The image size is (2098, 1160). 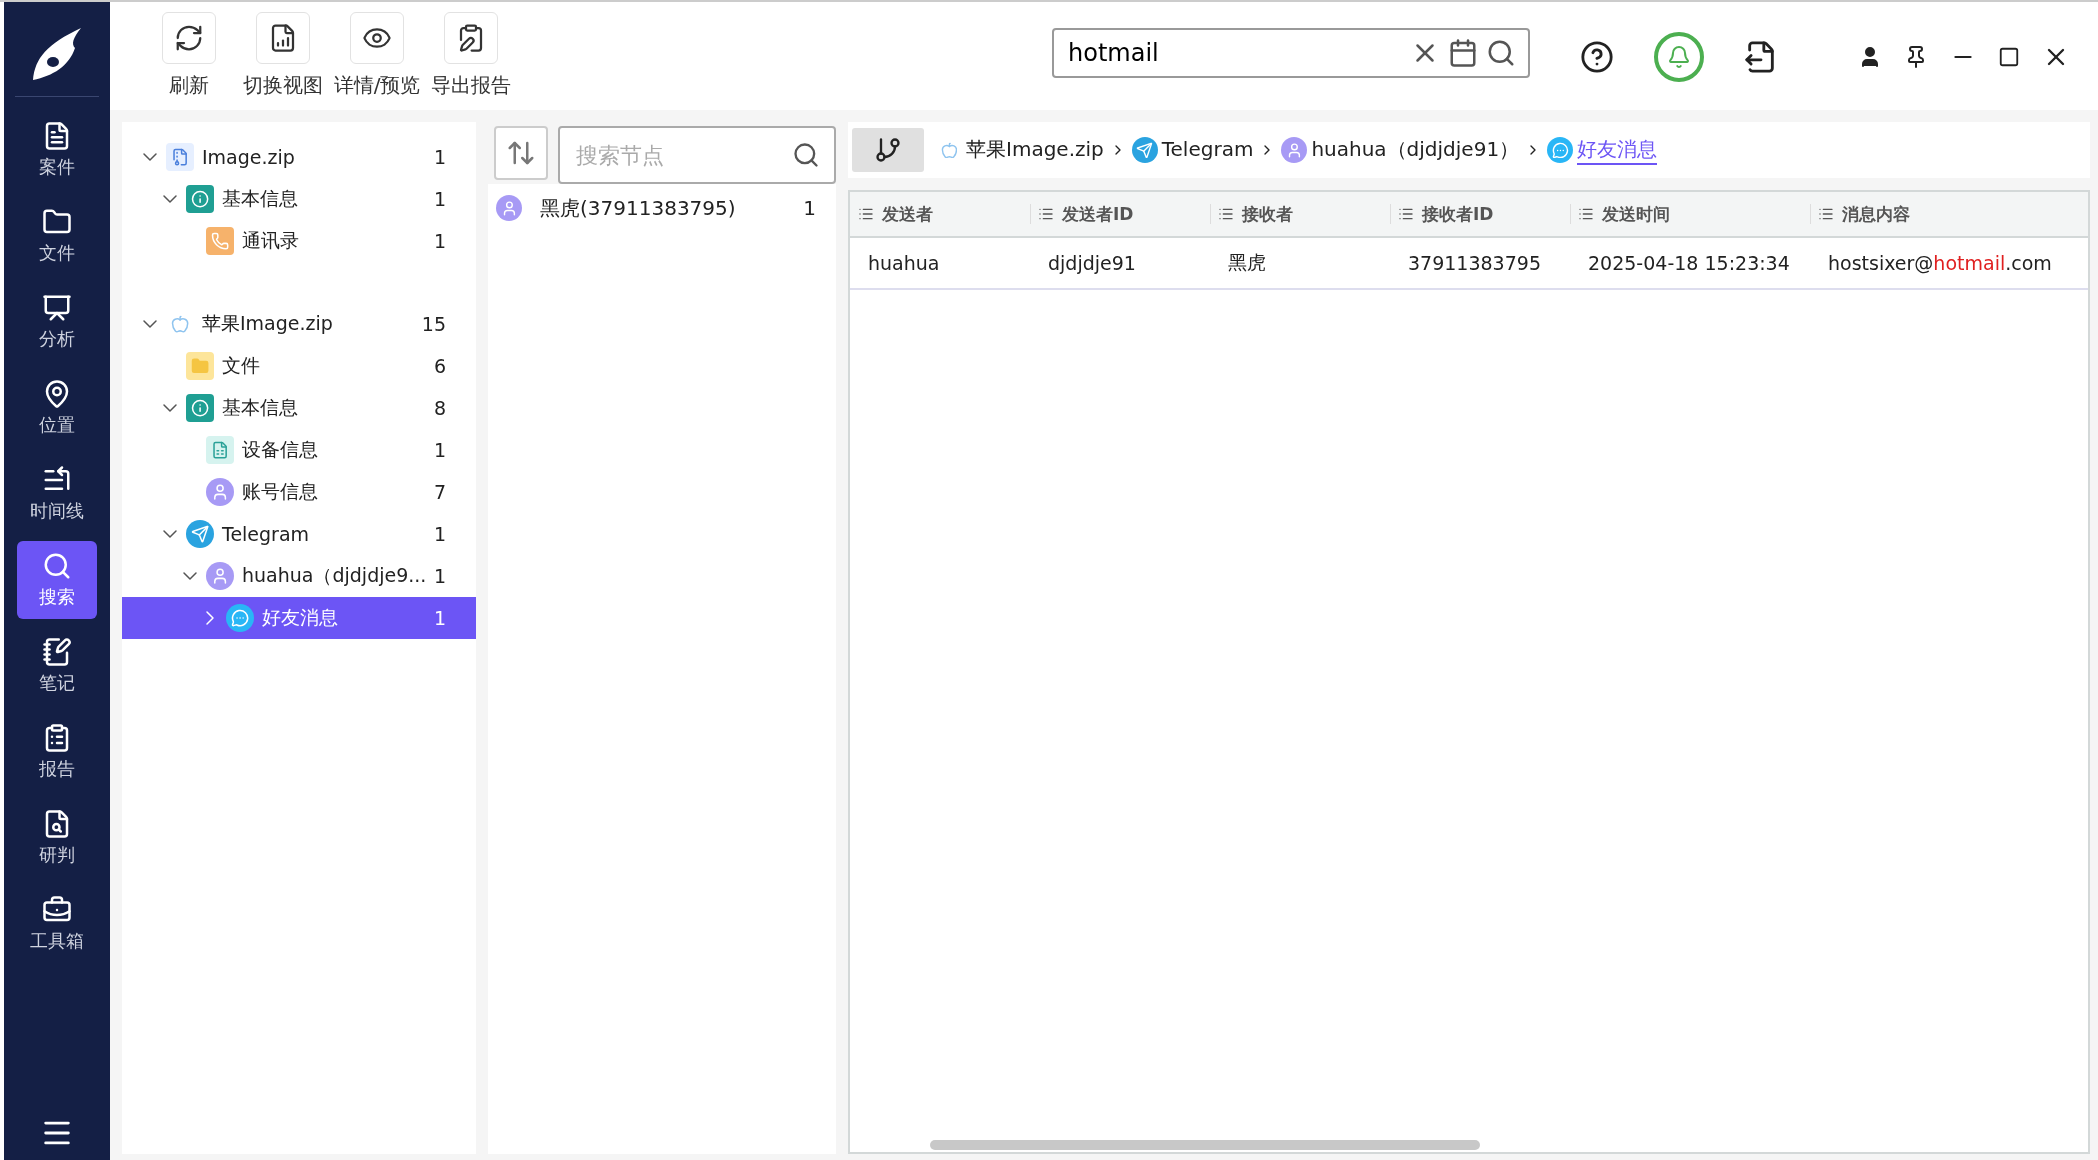 What do you see at coordinates (268, 323) in the screenshot?
I see `tree-item-label: 苹果Image.zip` at bounding box center [268, 323].